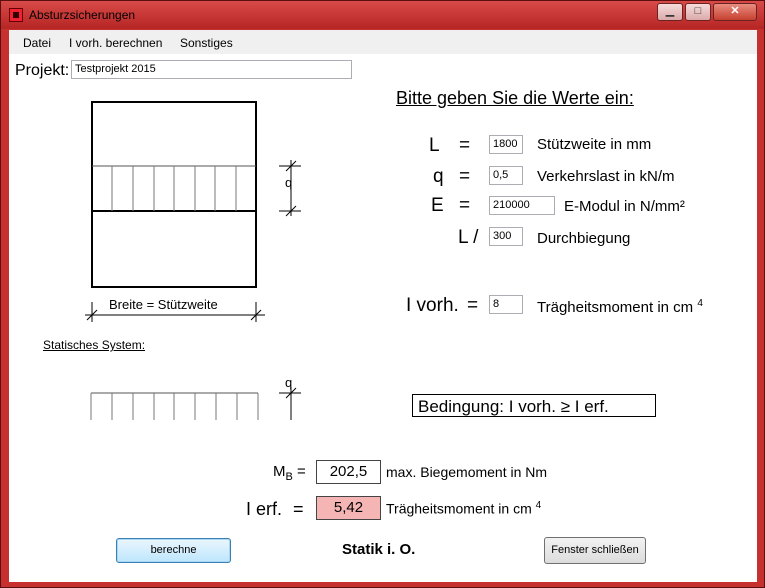 The width and height of the screenshot is (765, 588). What do you see at coordinates (432, 305) in the screenshot?
I see `symbol-ivorh: I vorh.` at bounding box center [432, 305].